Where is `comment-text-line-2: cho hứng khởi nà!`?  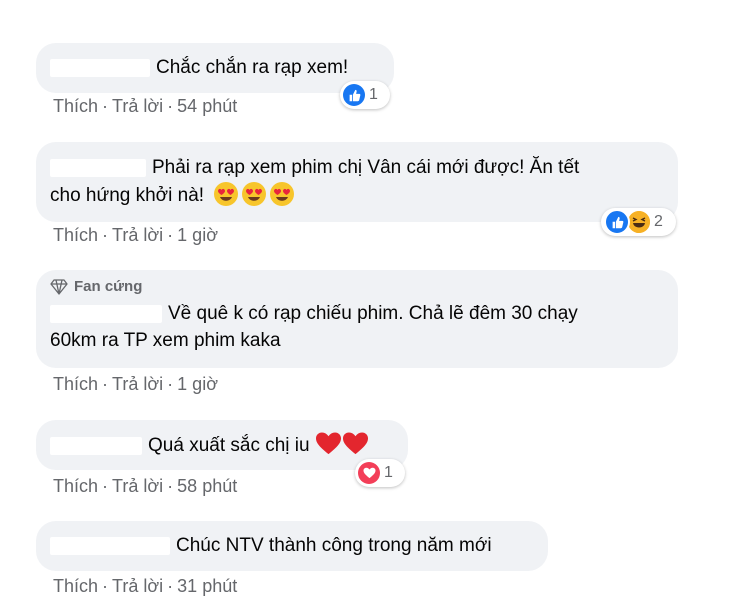 comment-text-line-2: cho hứng khởi nà! is located at coordinates (127, 195).